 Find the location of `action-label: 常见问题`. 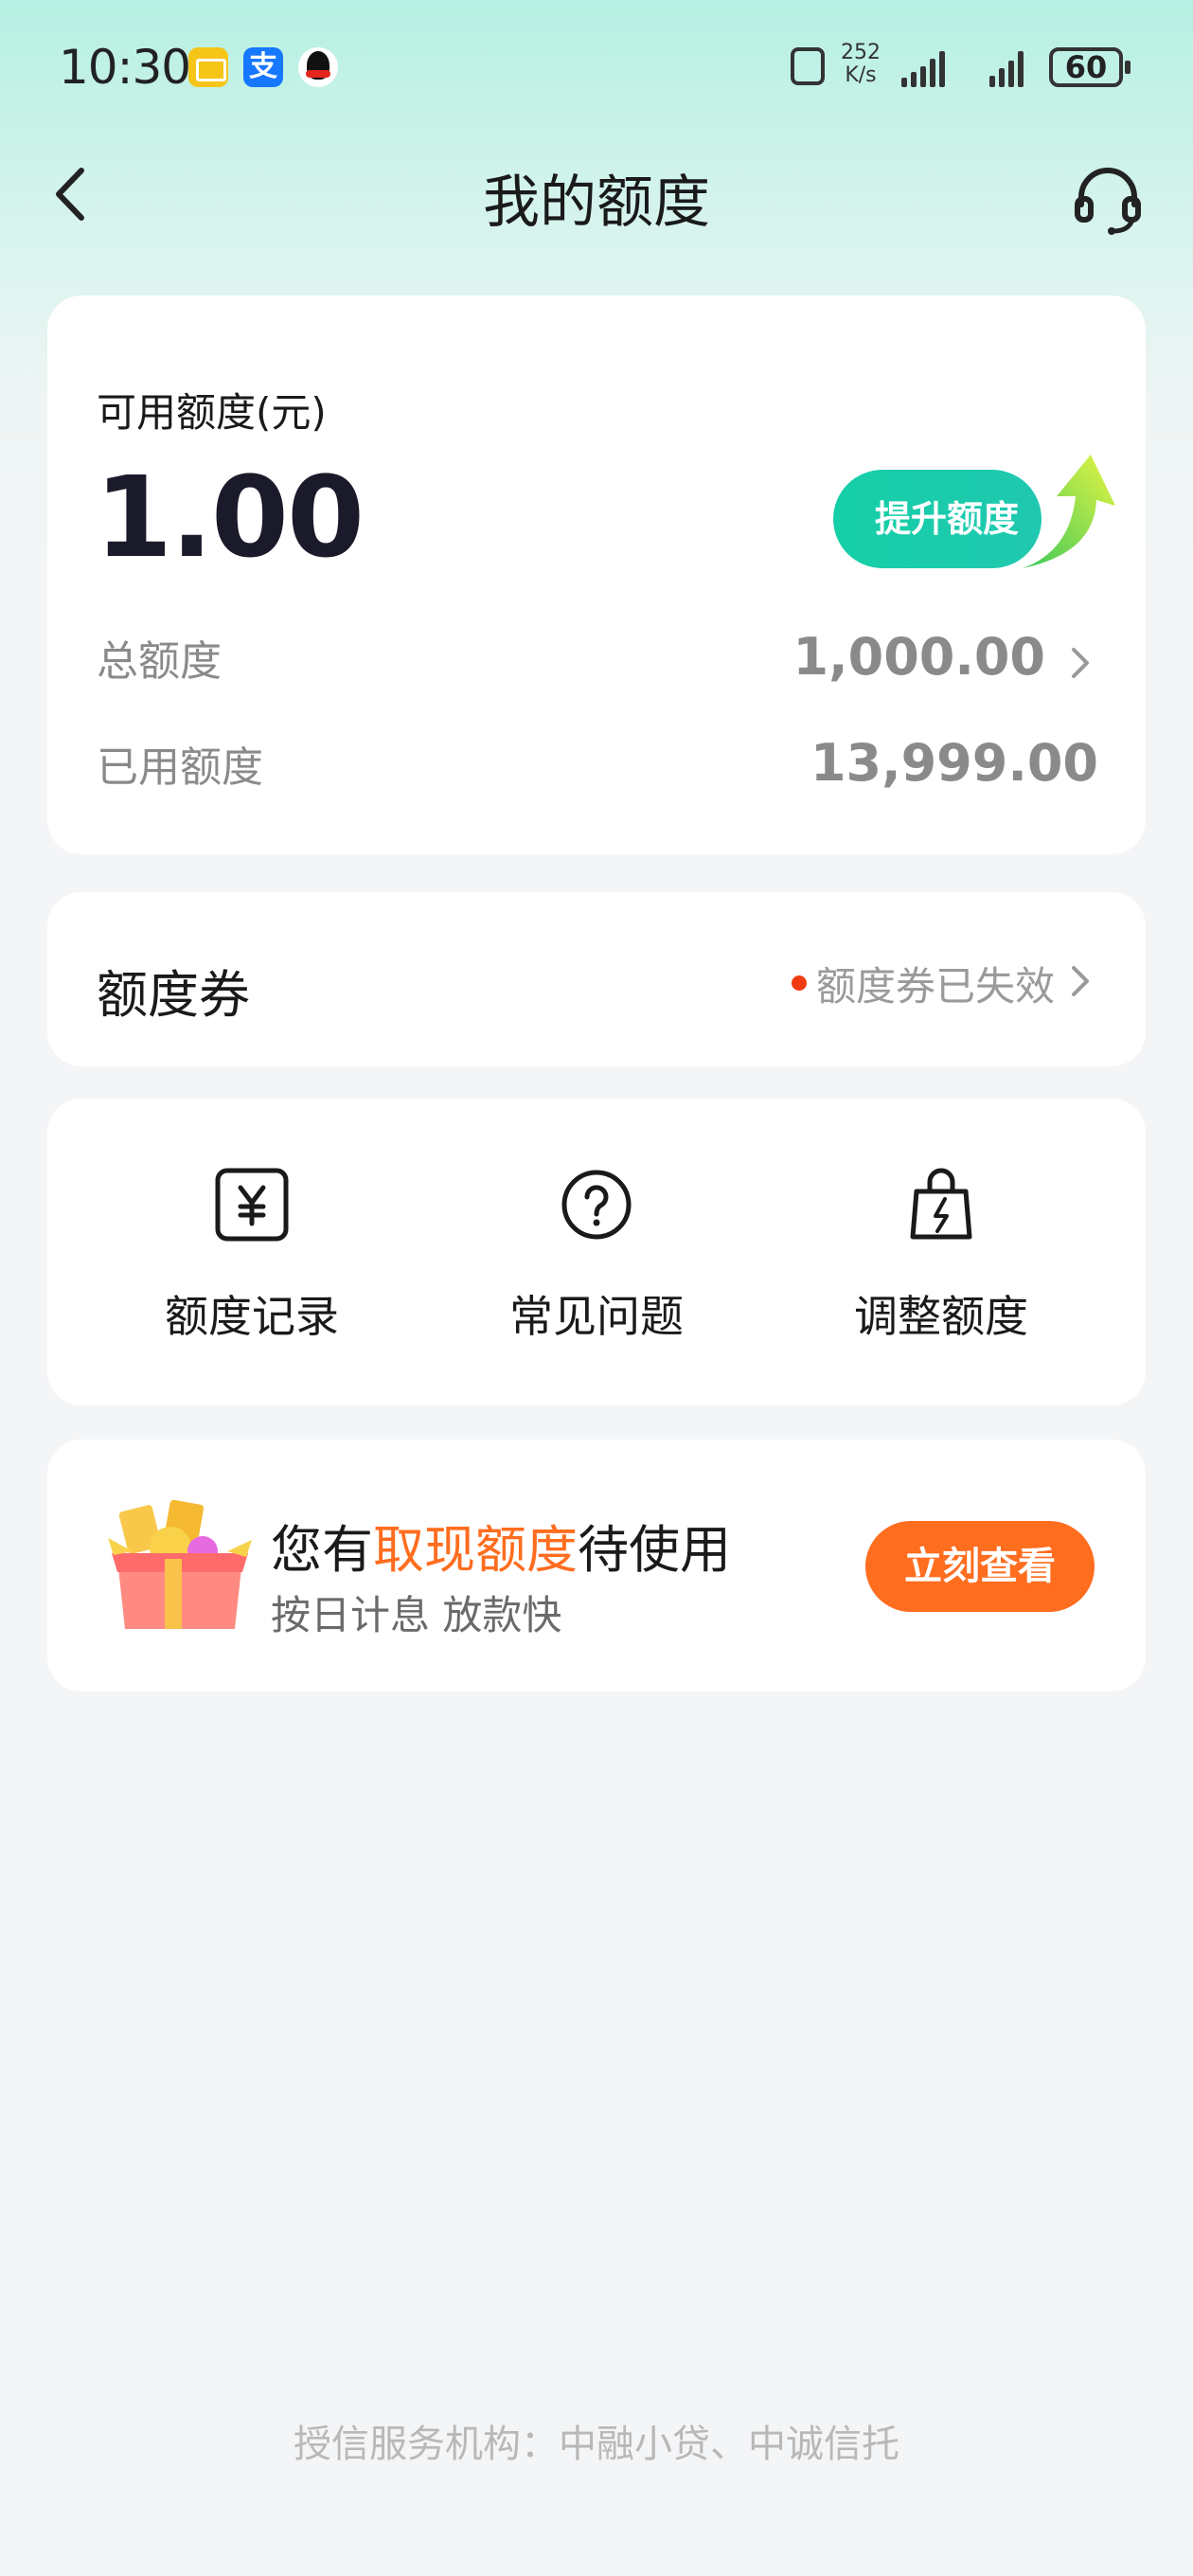

action-label: 常见问题 is located at coordinates (596, 1316).